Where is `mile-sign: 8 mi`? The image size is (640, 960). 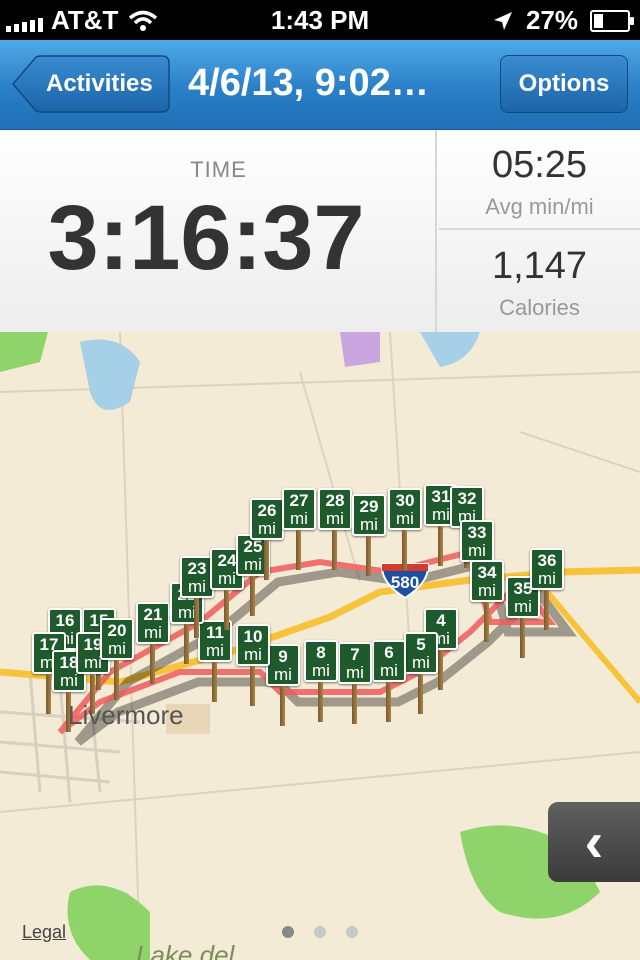 mile-sign: 8 mi is located at coordinates (321, 661).